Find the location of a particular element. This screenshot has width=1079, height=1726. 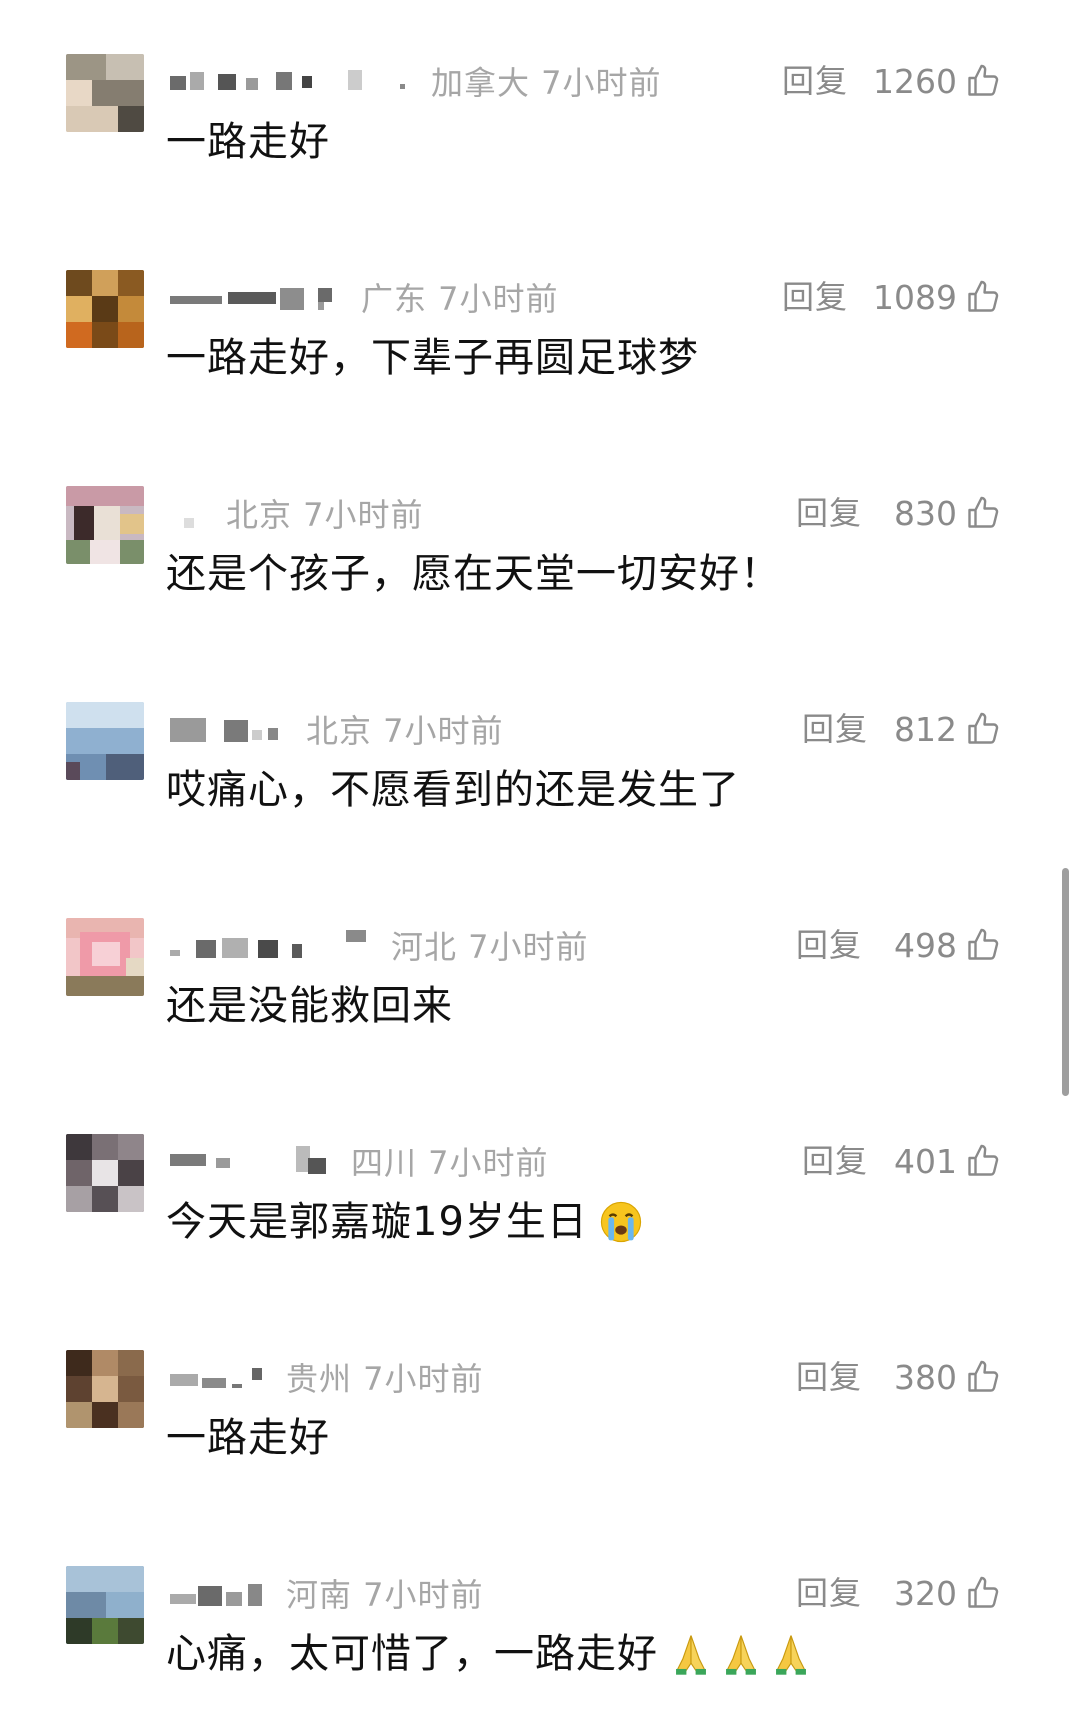

like-button: 812 is located at coordinates (947, 729).